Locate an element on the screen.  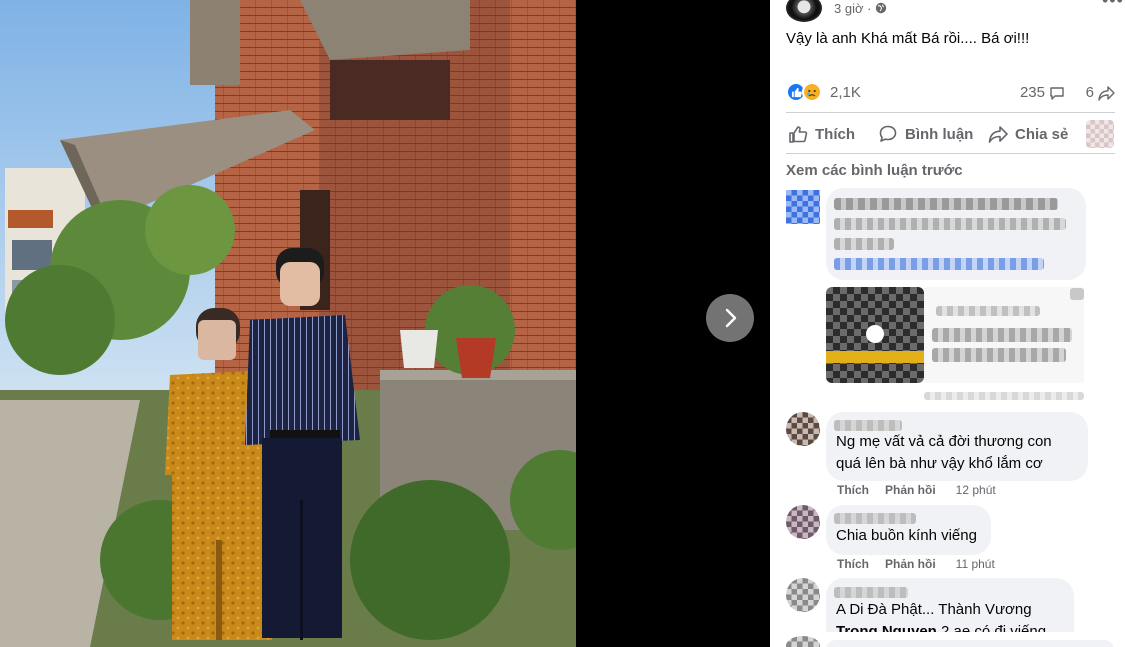
link-preview-thumbnail is located at coordinates (875, 335).